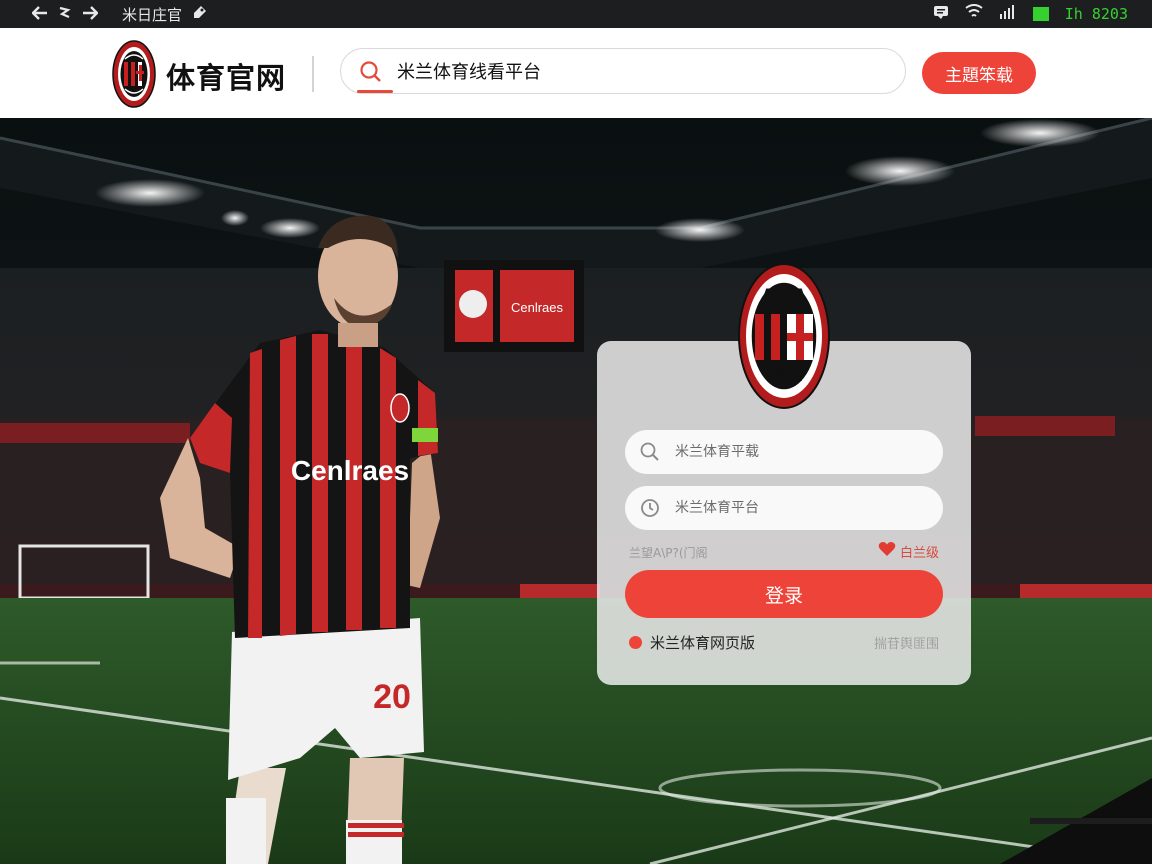 This screenshot has height=864, width=1152. Describe the element at coordinates (784, 296) in the screenshot. I see `crest-top-text: ACA` at that location.